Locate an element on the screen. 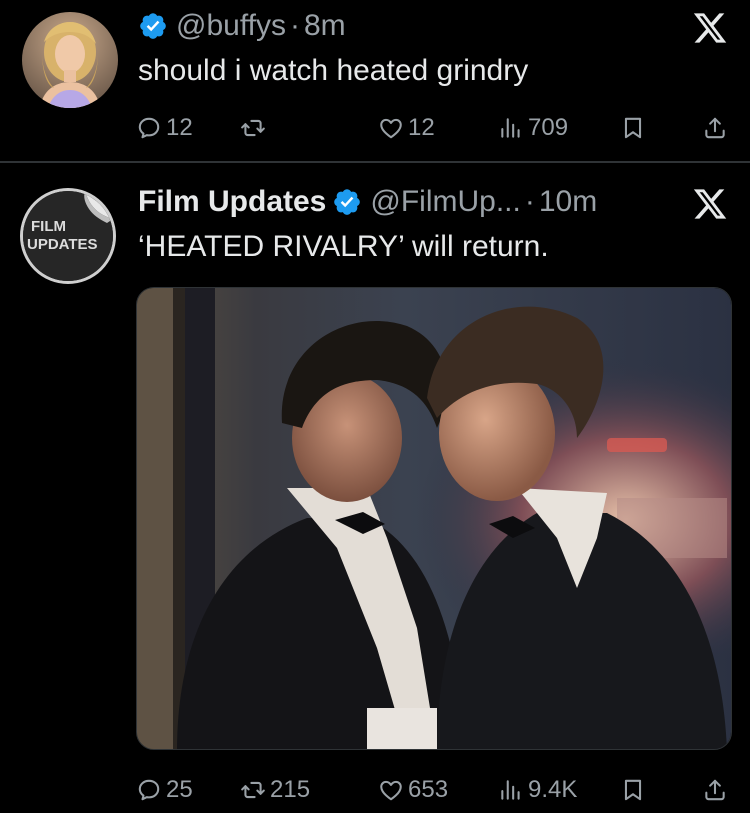 This screenshot has height=813, width=750. retweet-button is located at coordinates (255, 128).